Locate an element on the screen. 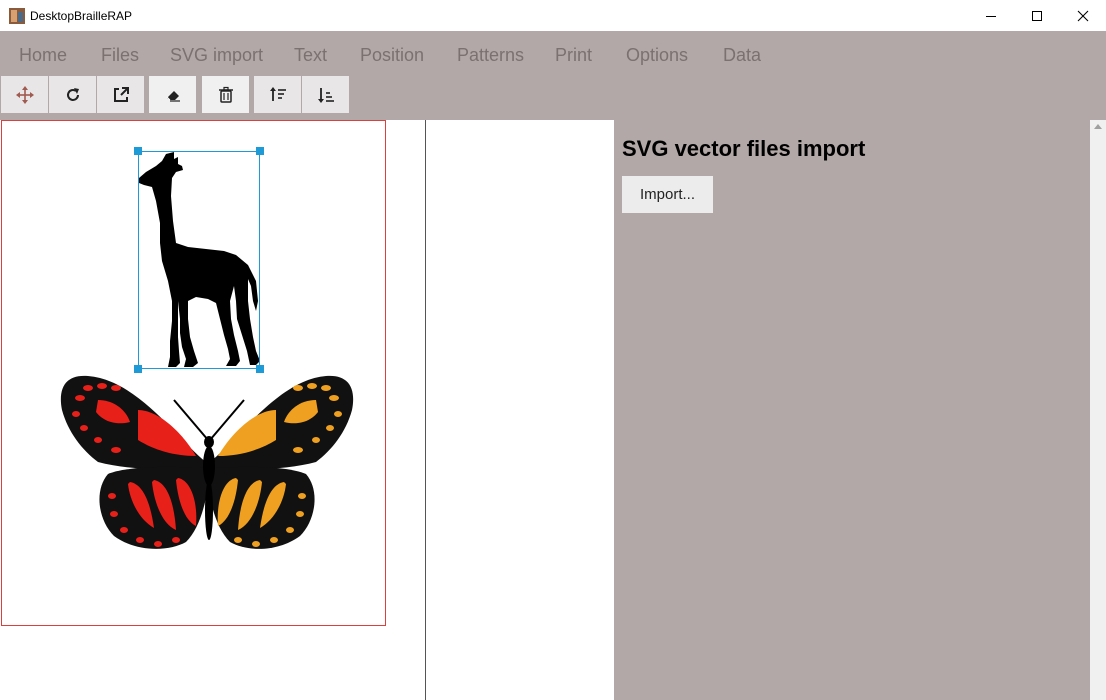  close-icon is located at coordinates (1083, 15).